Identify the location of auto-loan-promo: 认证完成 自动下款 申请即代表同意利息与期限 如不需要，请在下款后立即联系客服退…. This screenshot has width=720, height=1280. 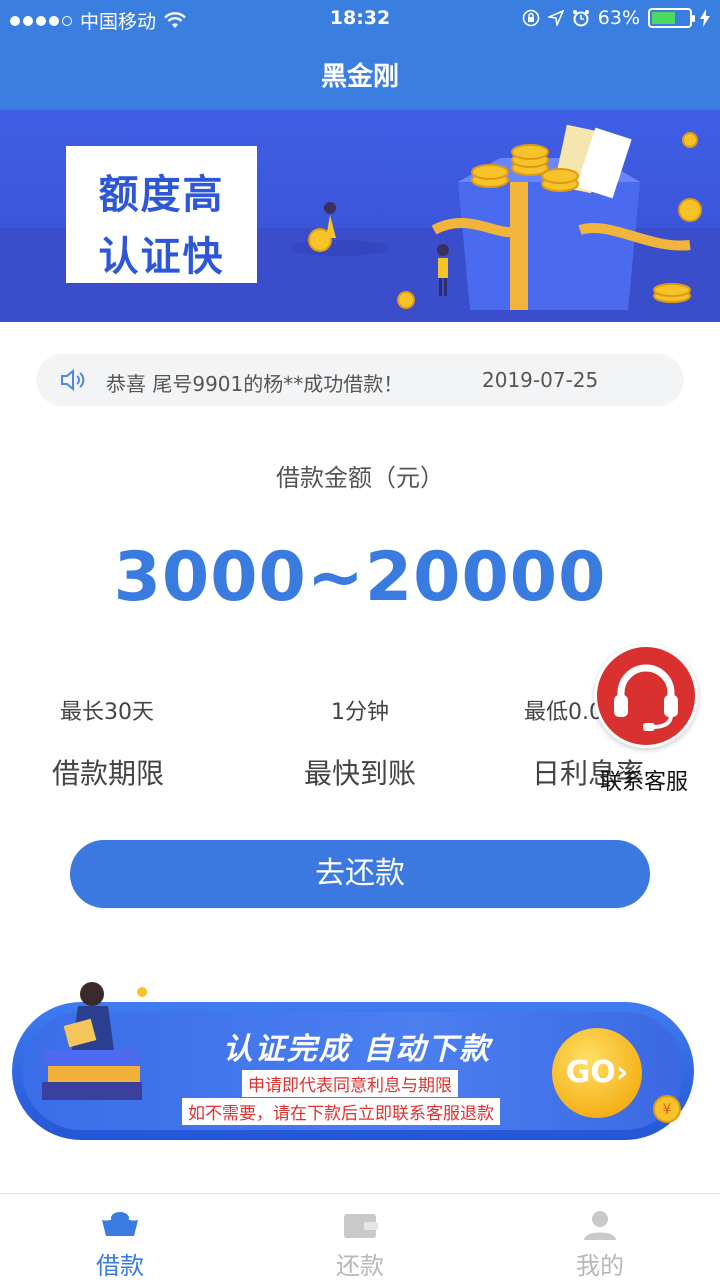
(353, 1061).